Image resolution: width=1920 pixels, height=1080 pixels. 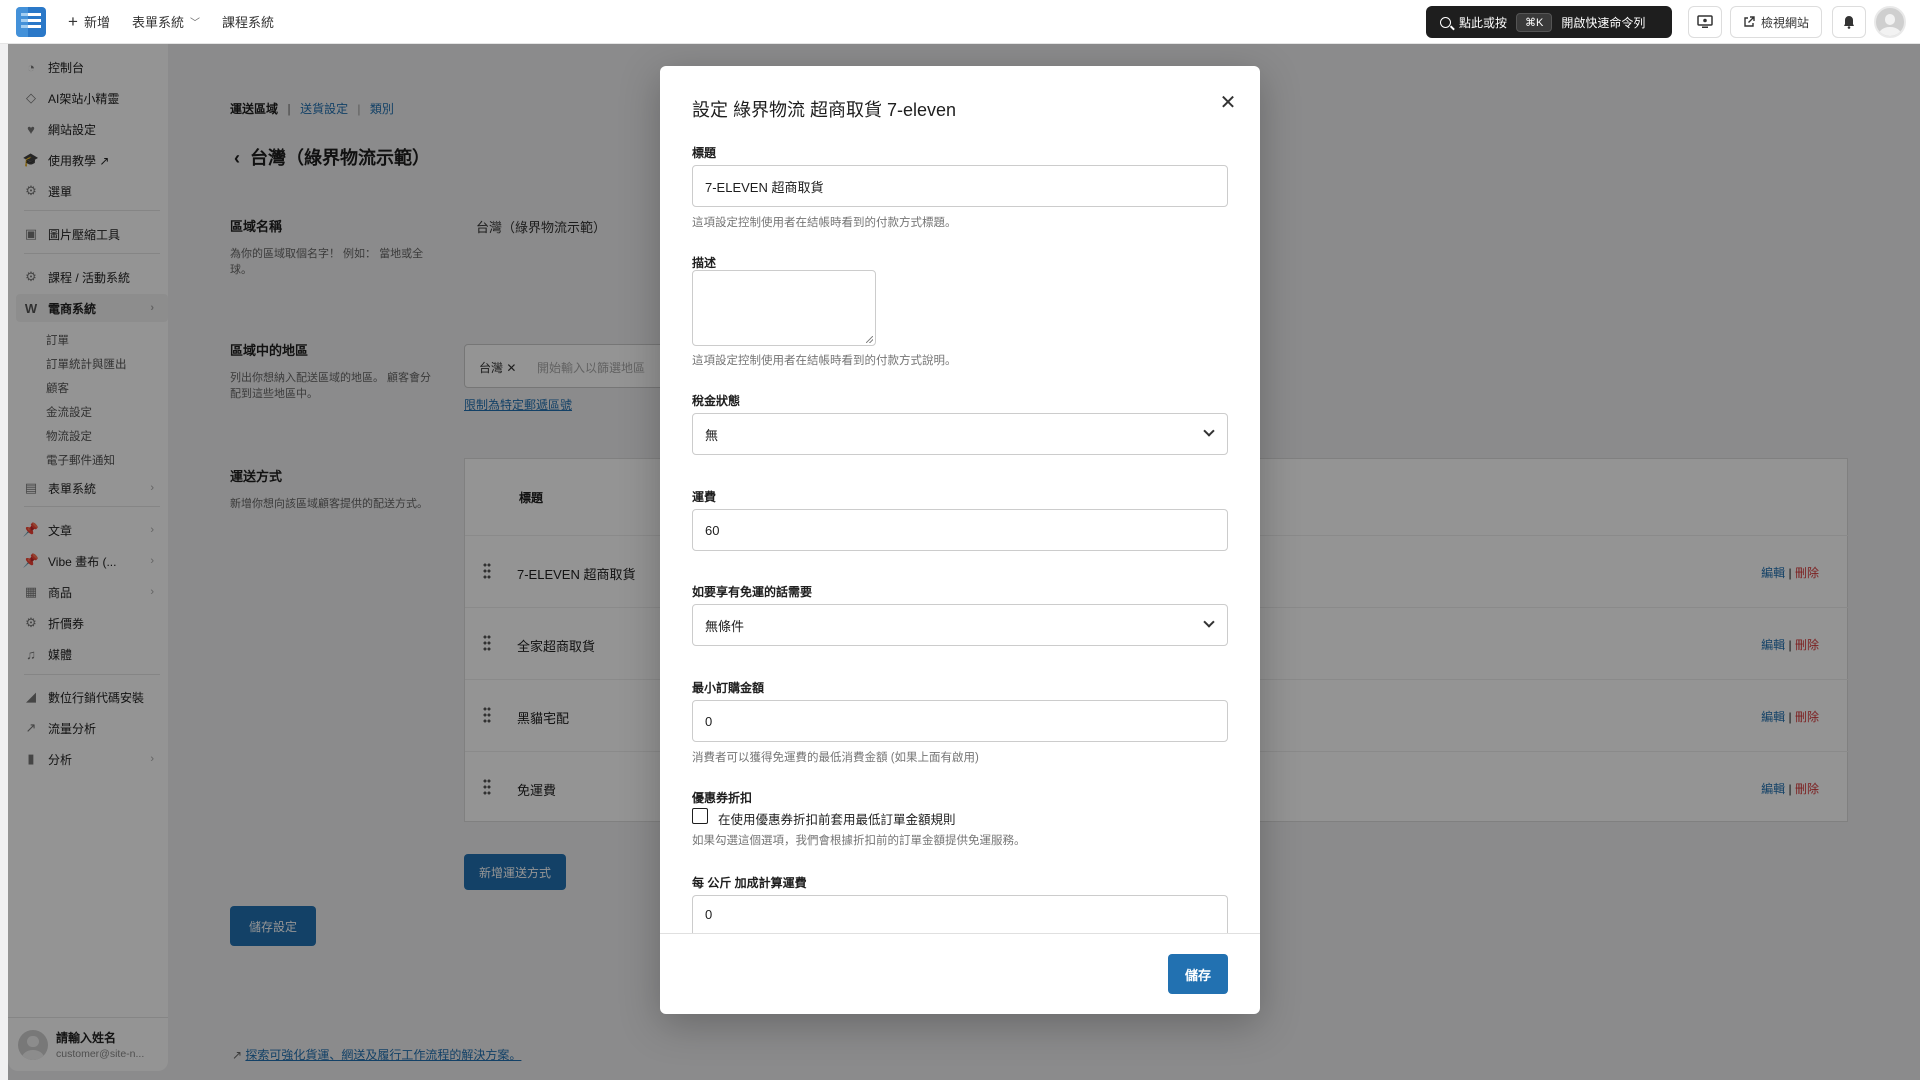 I want to click on free-shipping-label: 如要享有免運的話需要, so click(x=752, y=592).